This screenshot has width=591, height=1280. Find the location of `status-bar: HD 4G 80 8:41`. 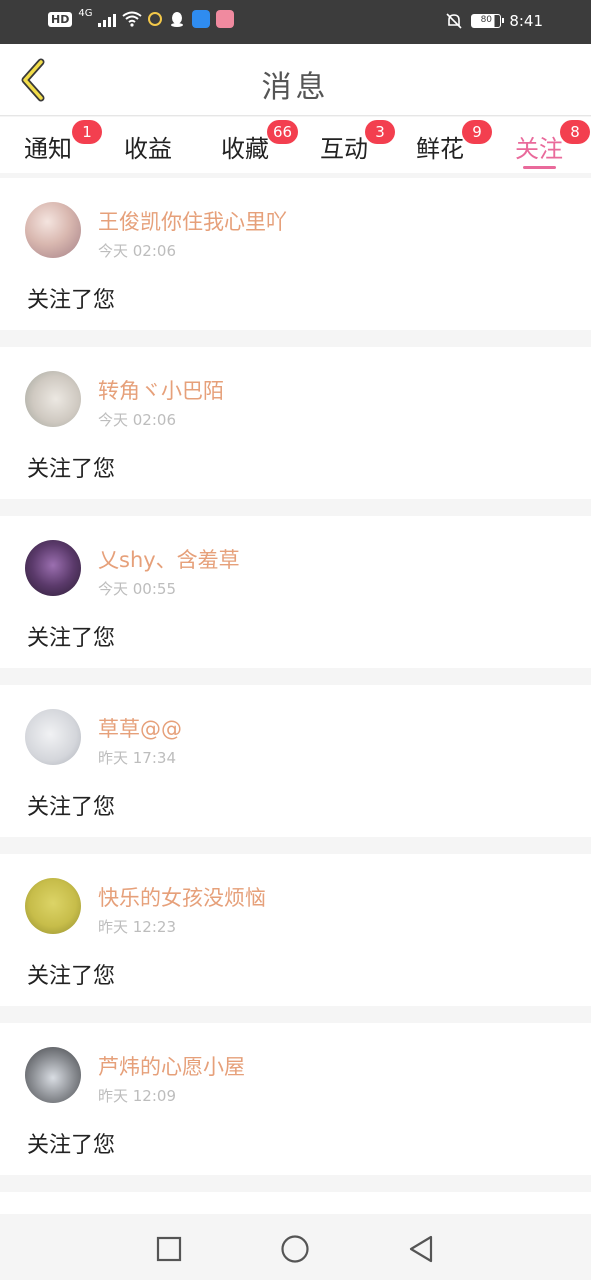

status-bar: HD 4G 80 8:41 is located at coordinates (295, 22).